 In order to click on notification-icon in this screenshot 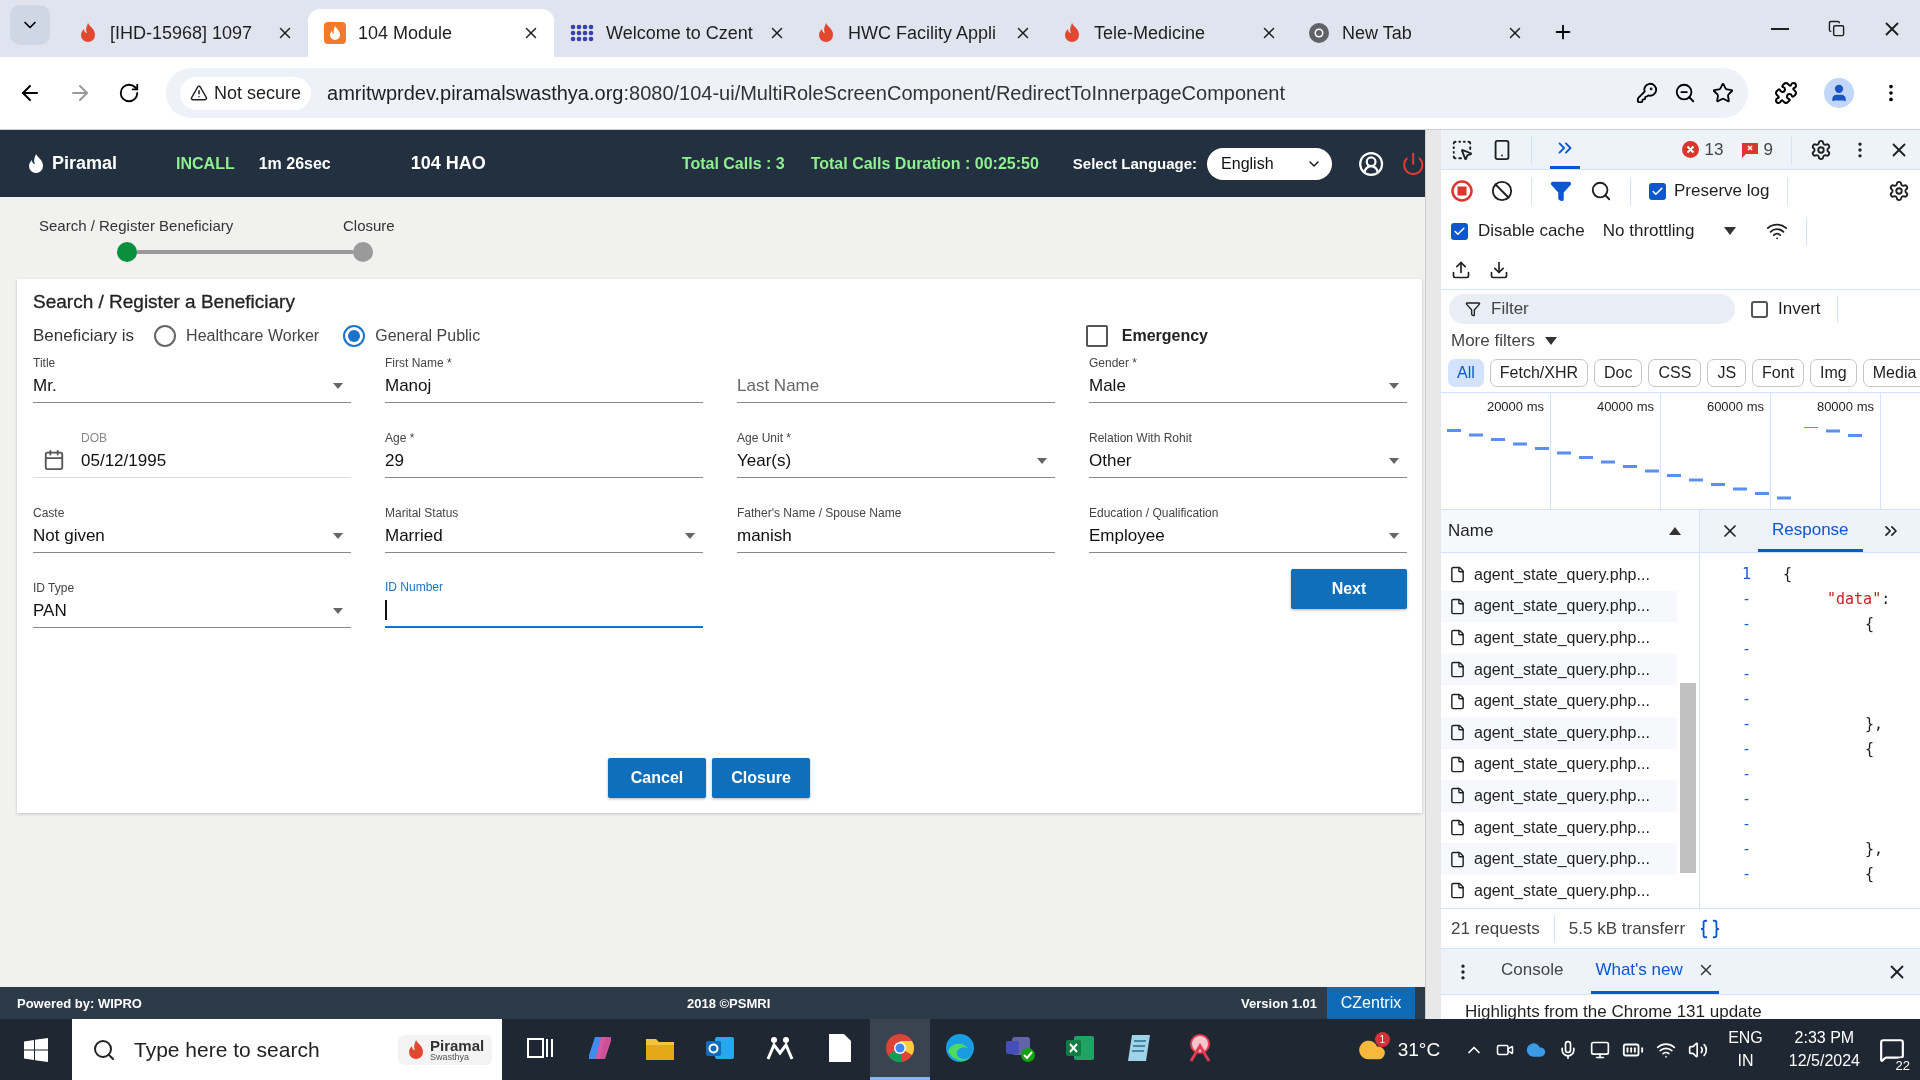, I will do `click(1892, 1049)`.